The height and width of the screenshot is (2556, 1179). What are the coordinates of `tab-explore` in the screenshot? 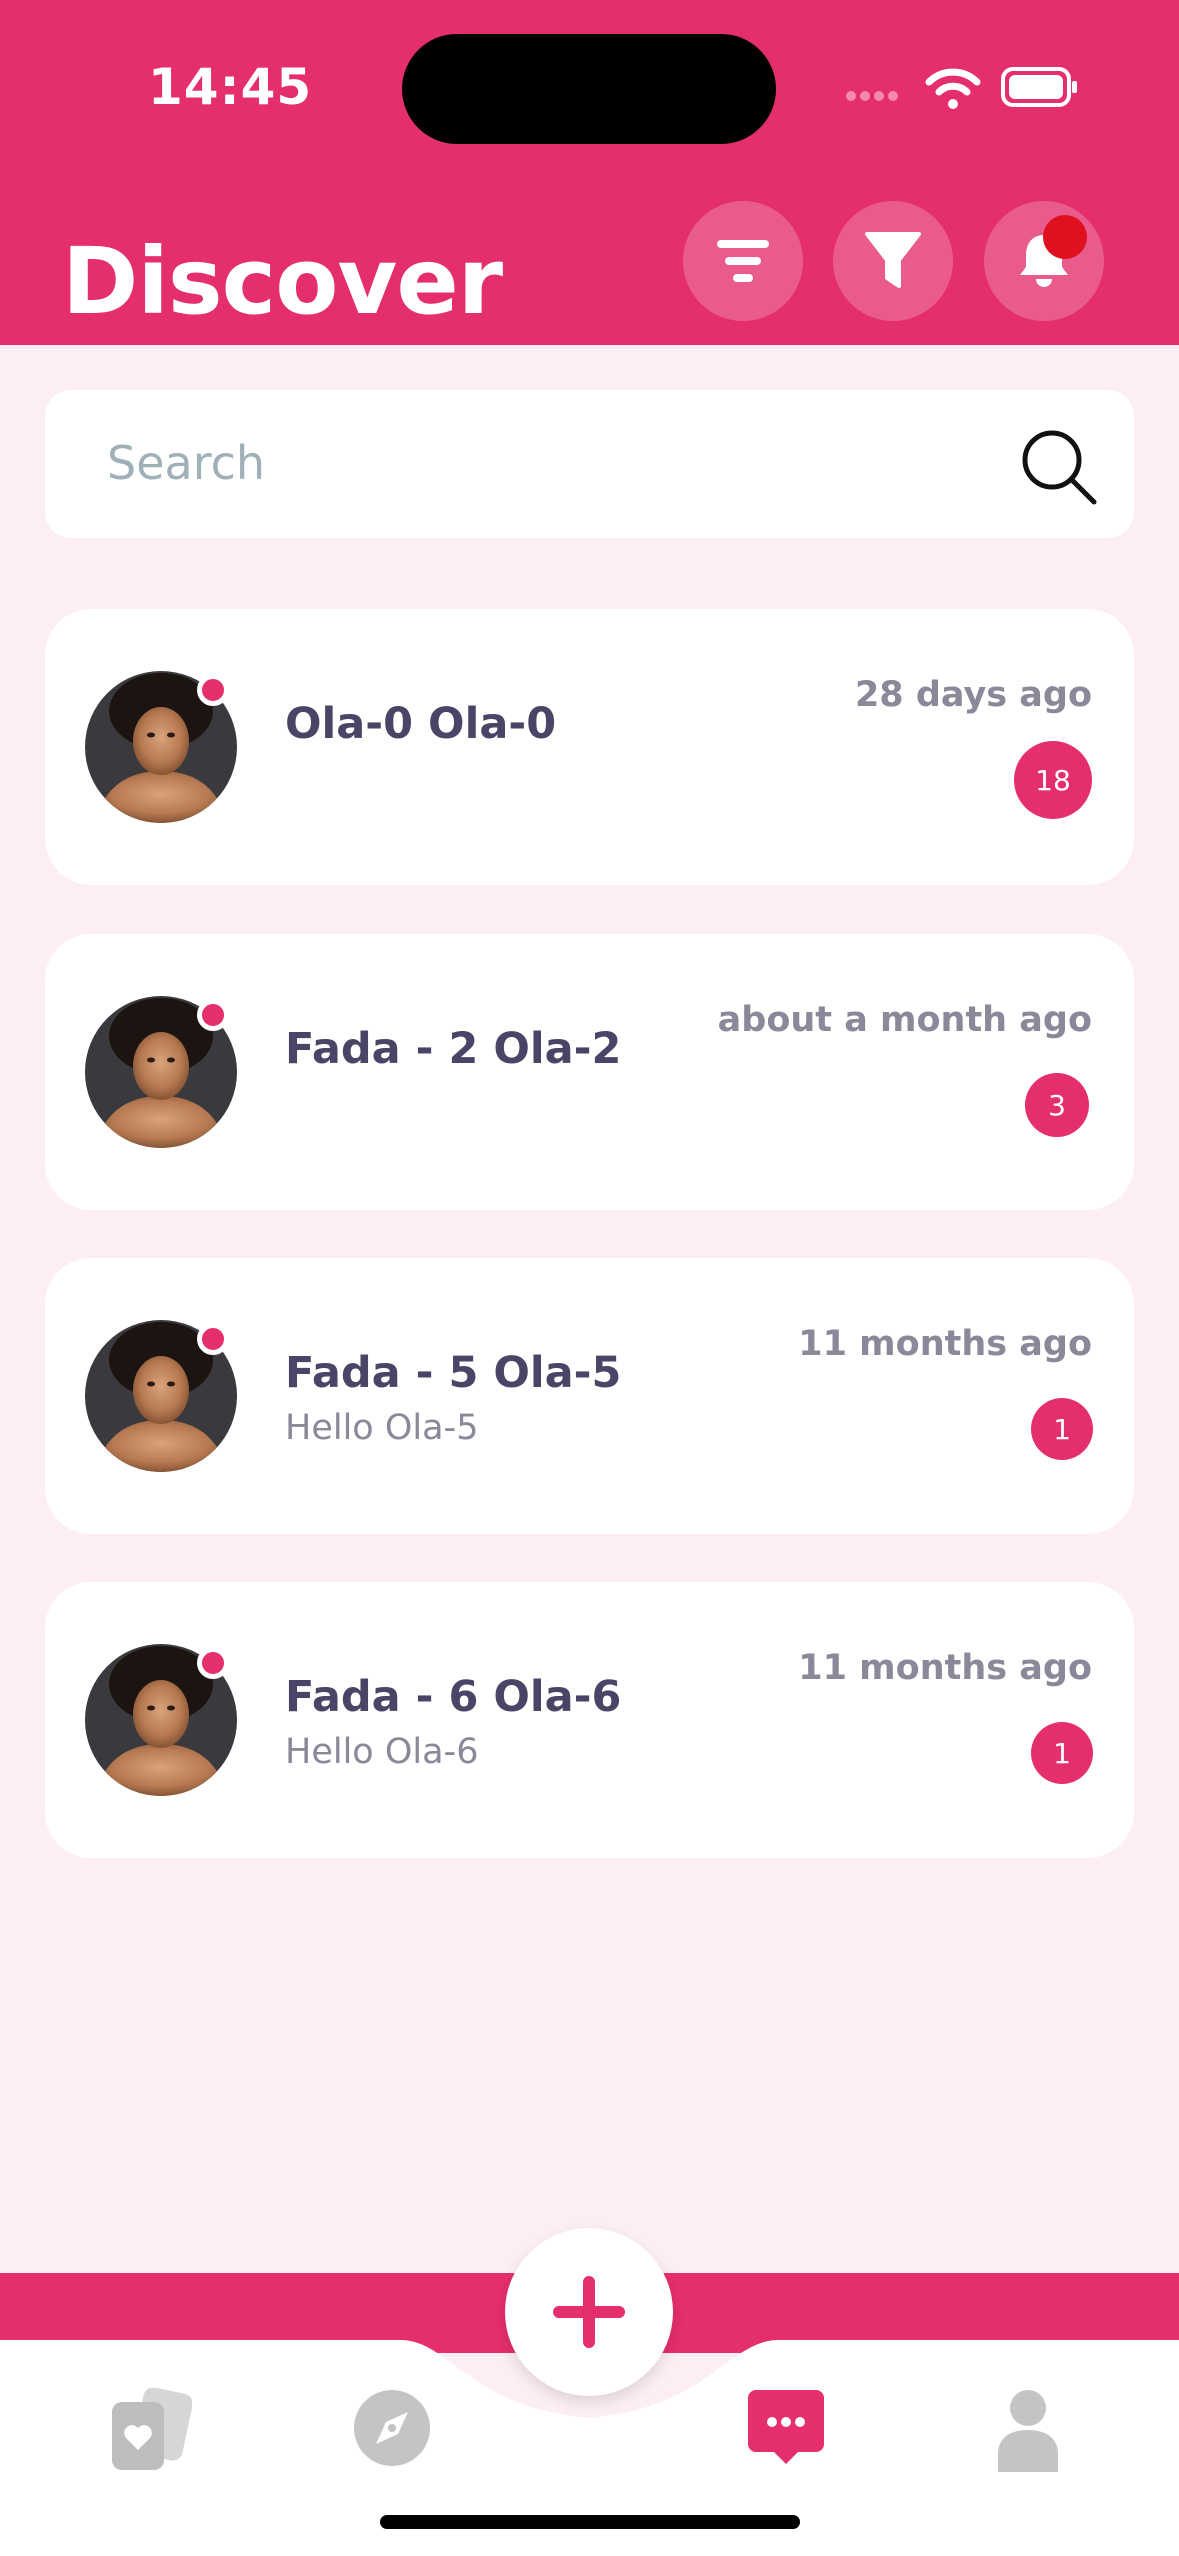 It's located at (392, 2430).